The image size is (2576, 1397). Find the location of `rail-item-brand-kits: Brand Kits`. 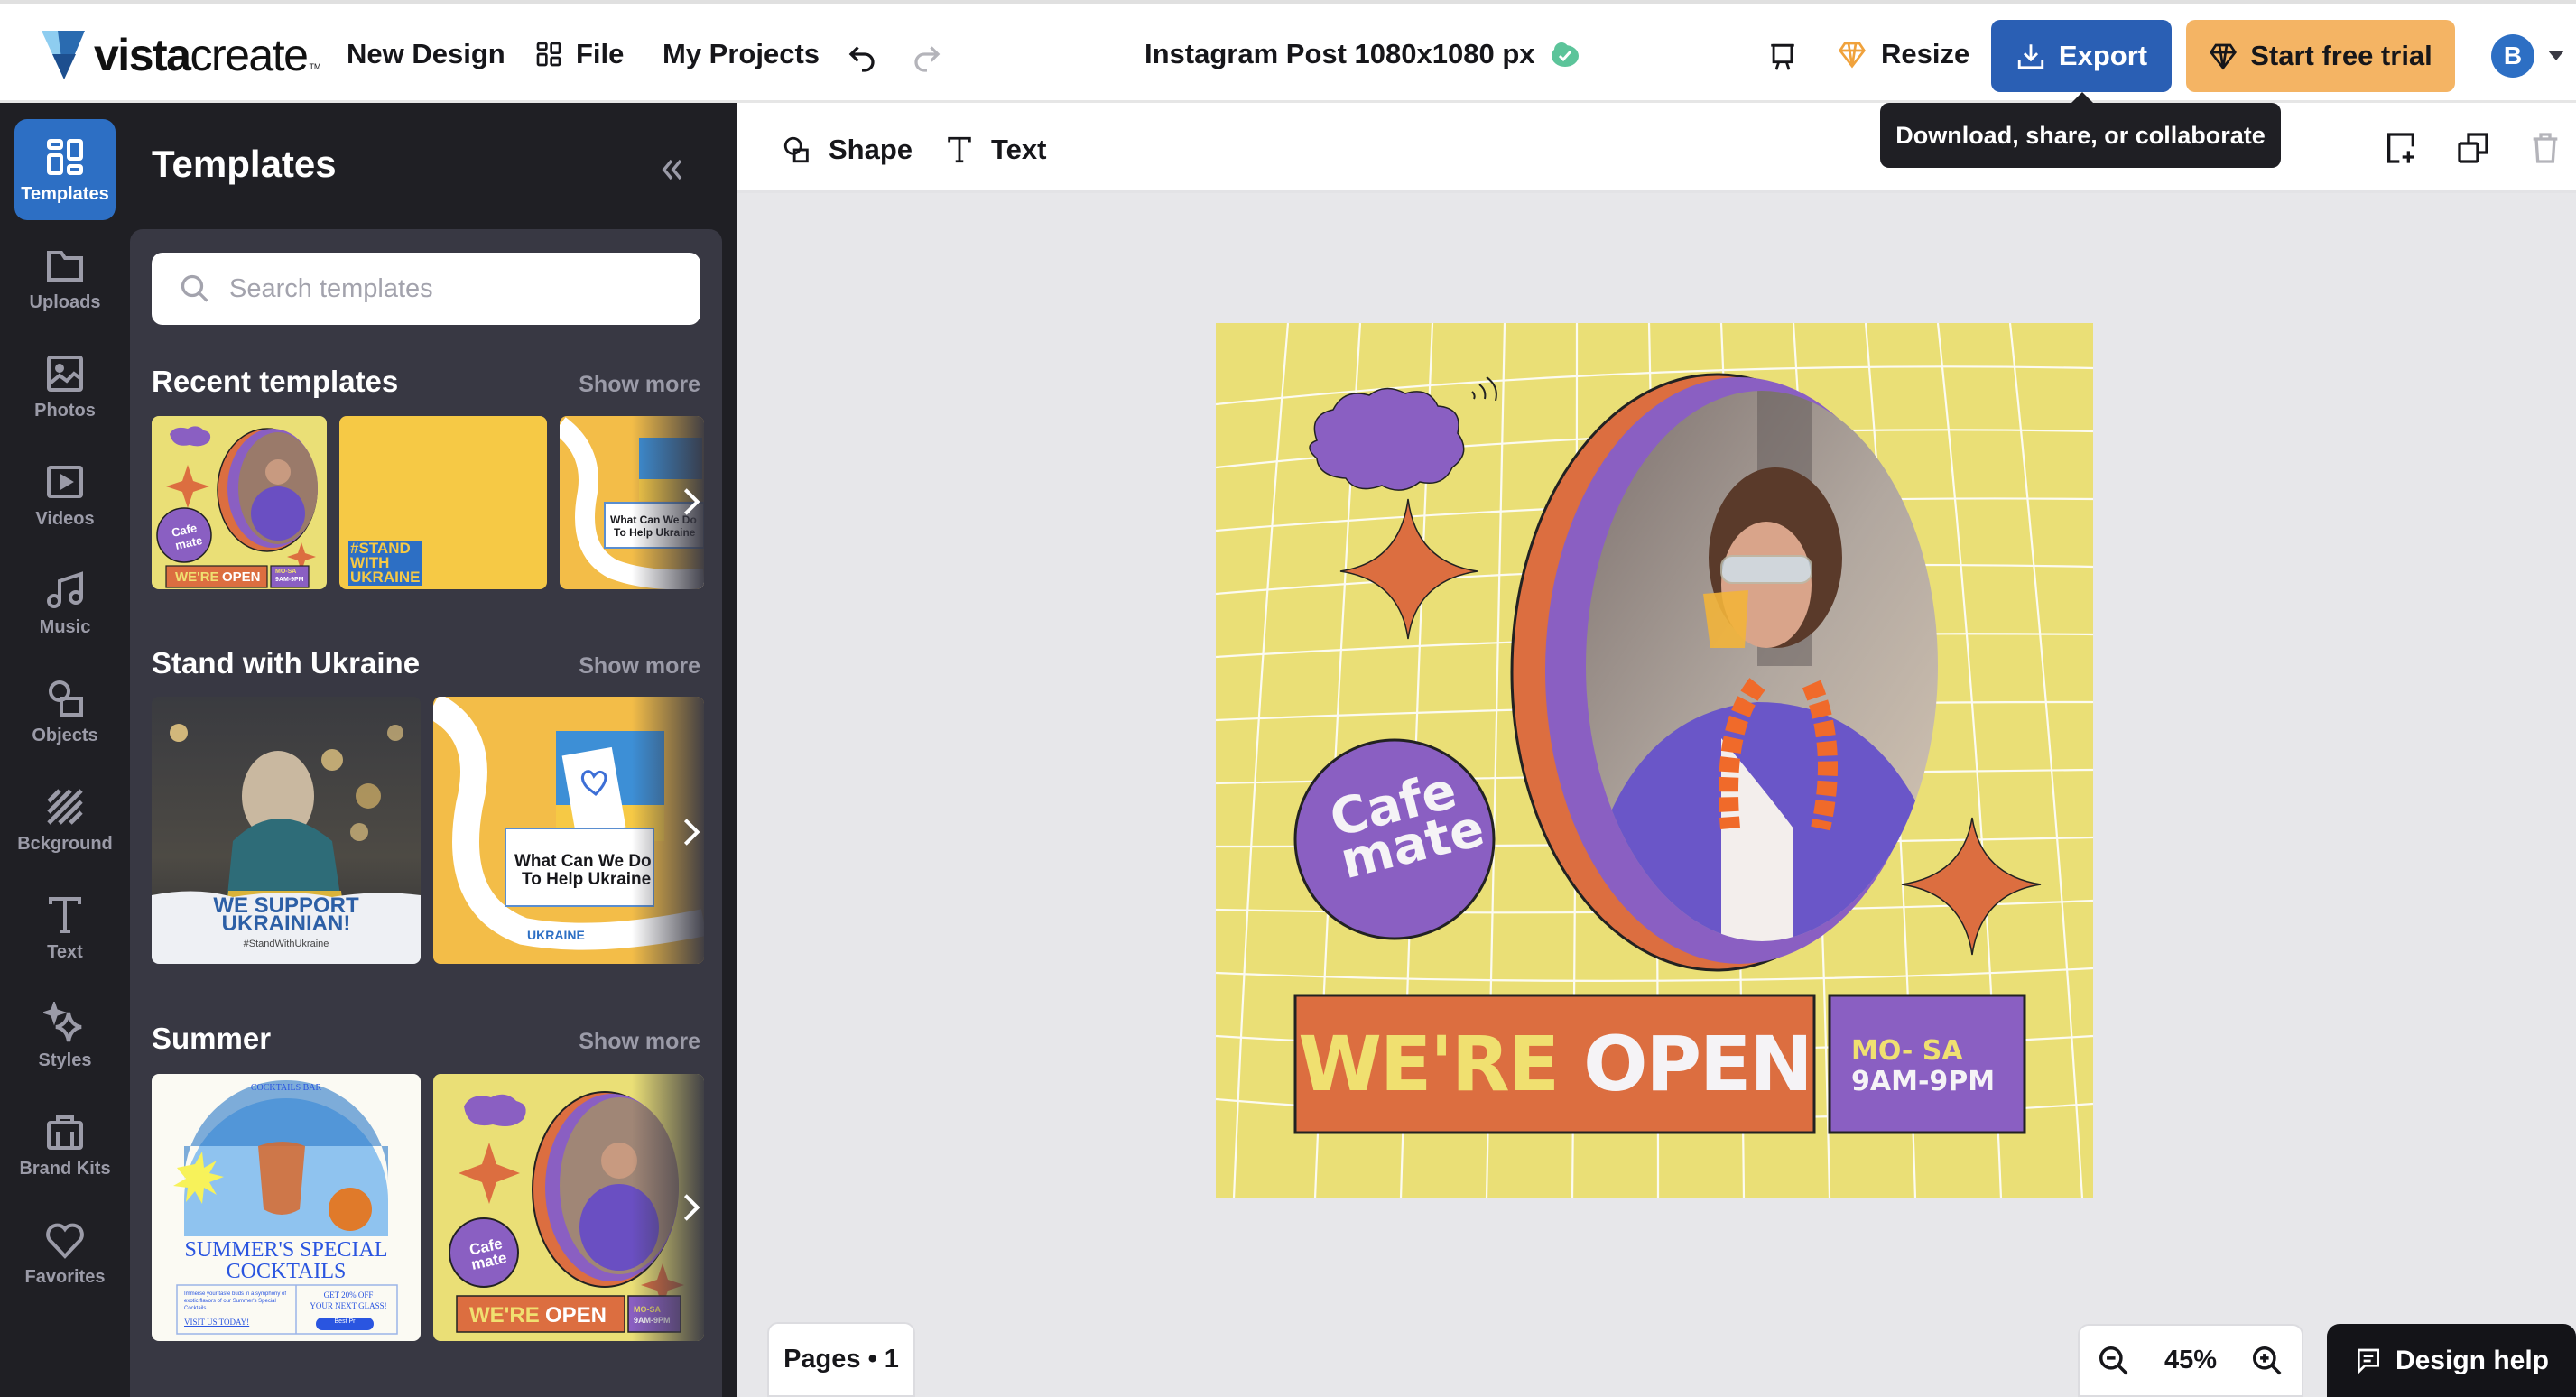

rail-item-brand-kits: Brand Kits is located at coordinates (65, 1144).